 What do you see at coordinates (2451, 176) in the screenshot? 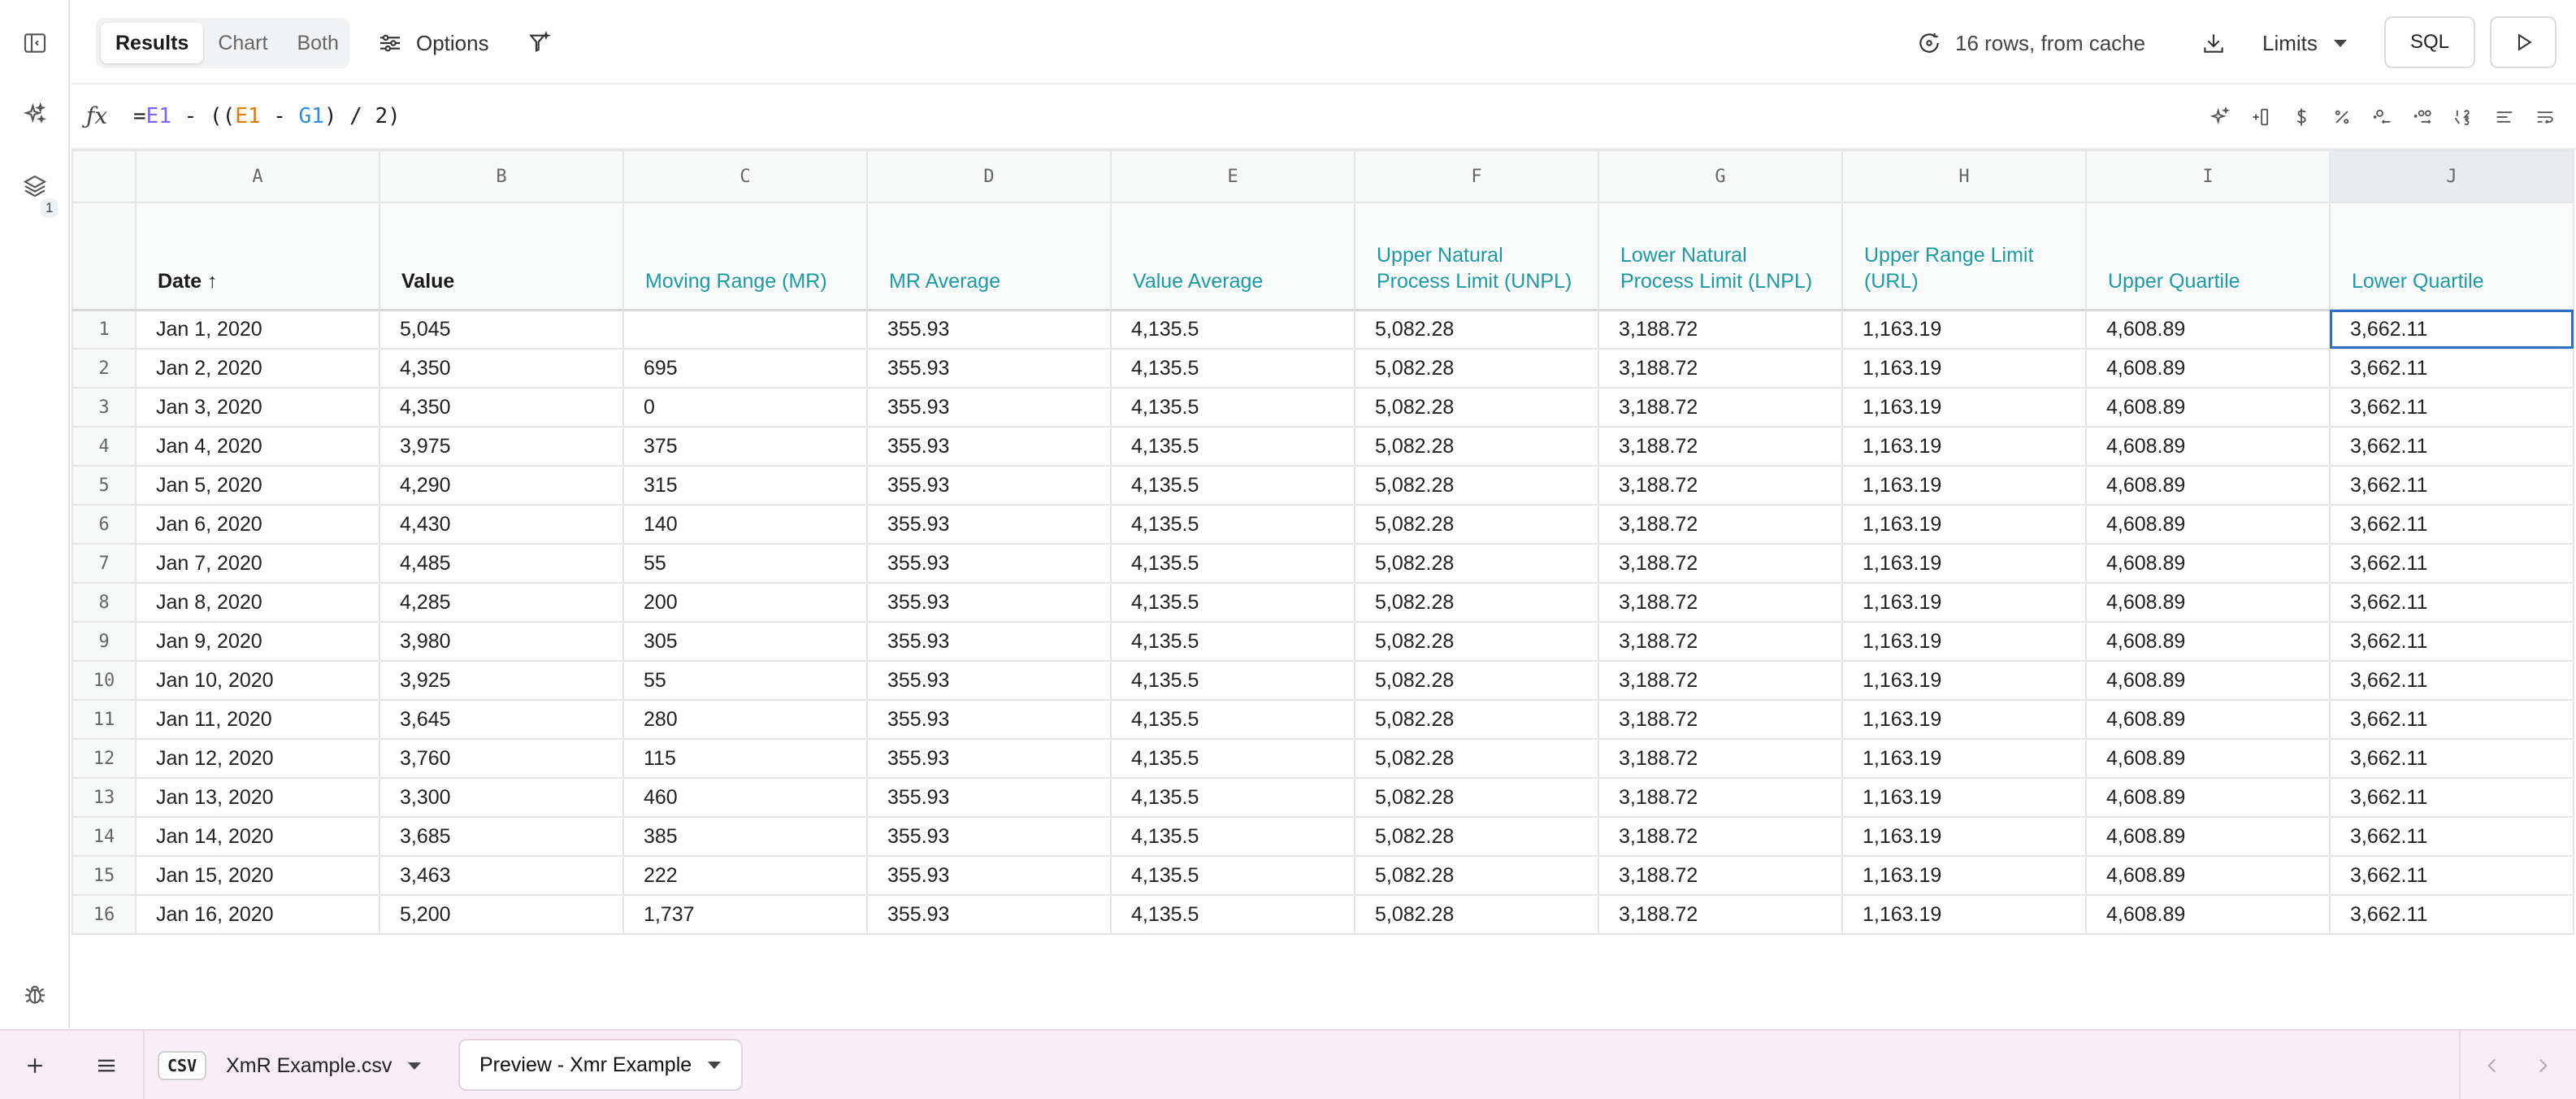
I see `column-letter: J` at bounding box center [2451, 176].